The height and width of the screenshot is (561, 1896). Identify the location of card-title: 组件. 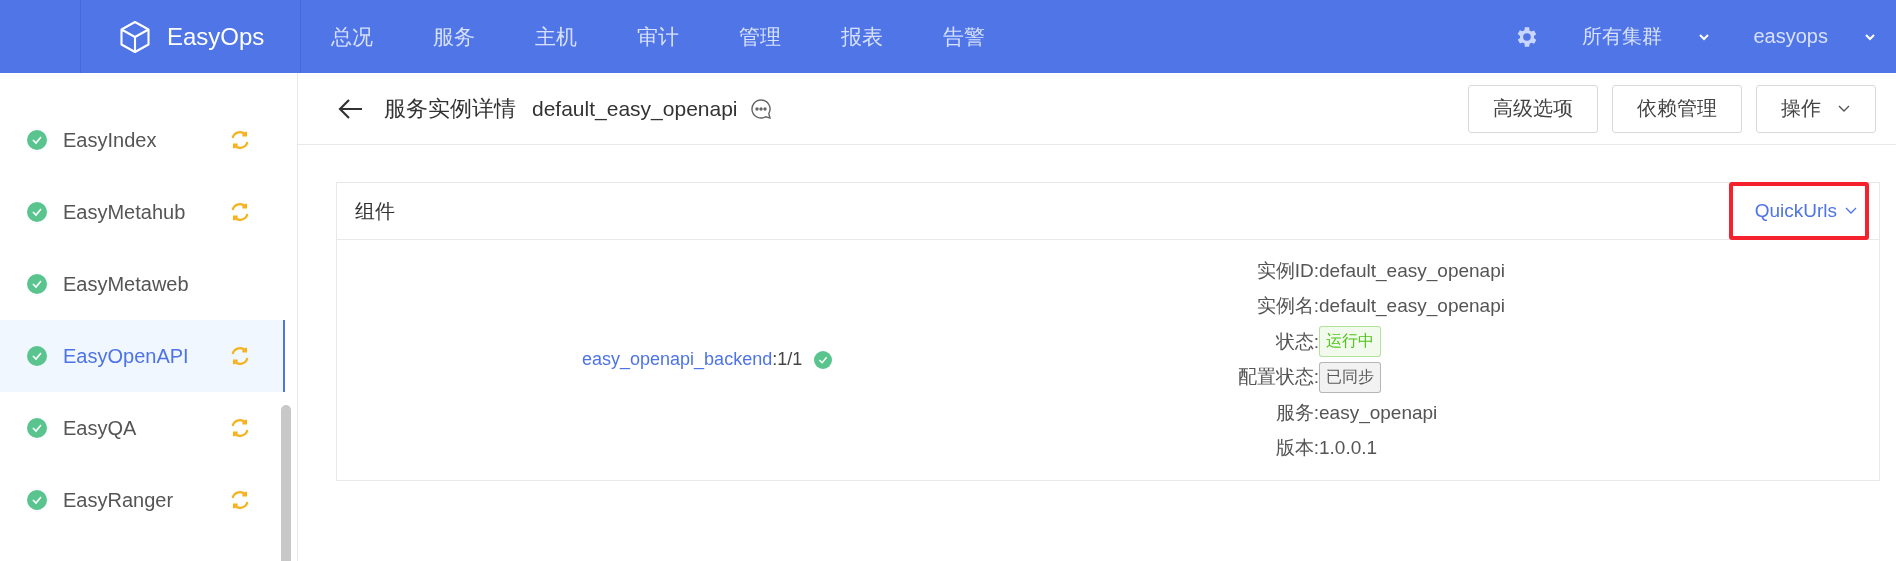
(375, 211).